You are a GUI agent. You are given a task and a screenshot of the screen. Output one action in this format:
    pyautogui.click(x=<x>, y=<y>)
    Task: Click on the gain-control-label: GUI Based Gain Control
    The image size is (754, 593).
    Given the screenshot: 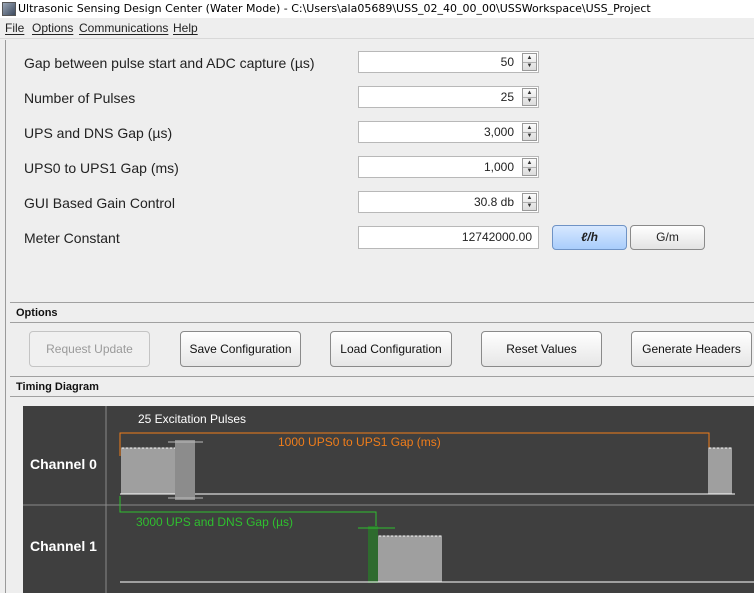 What is the action you would take?
    pyautogui.click(x=99, y=203)
    